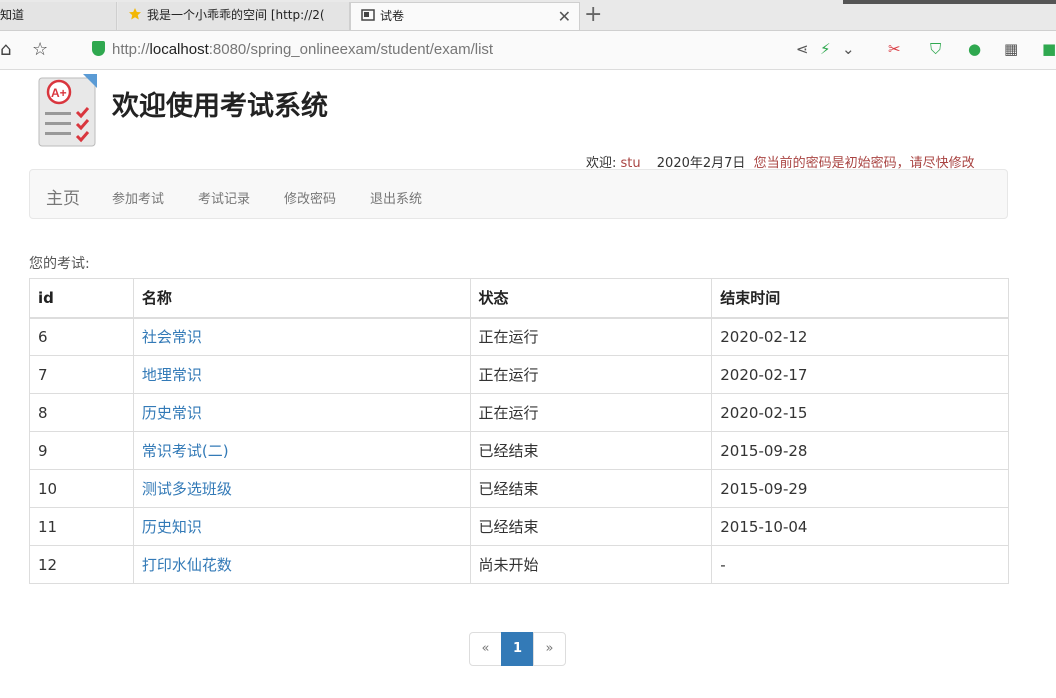  I want to click on table-row: 10 测试多选班级 已经结束 2015-09-29, so click(519, 488).